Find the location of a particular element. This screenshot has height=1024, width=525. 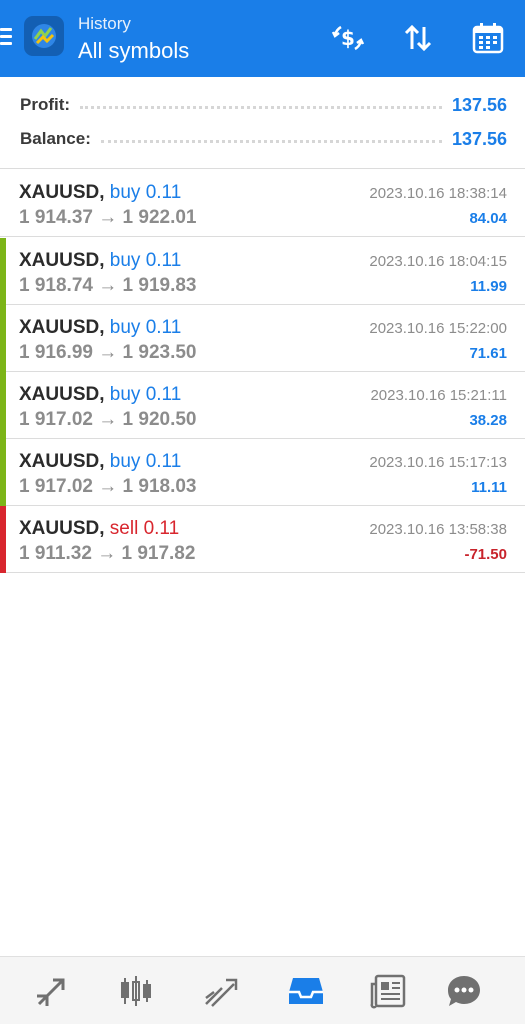

nav-news is located at coordinates (389, 991).